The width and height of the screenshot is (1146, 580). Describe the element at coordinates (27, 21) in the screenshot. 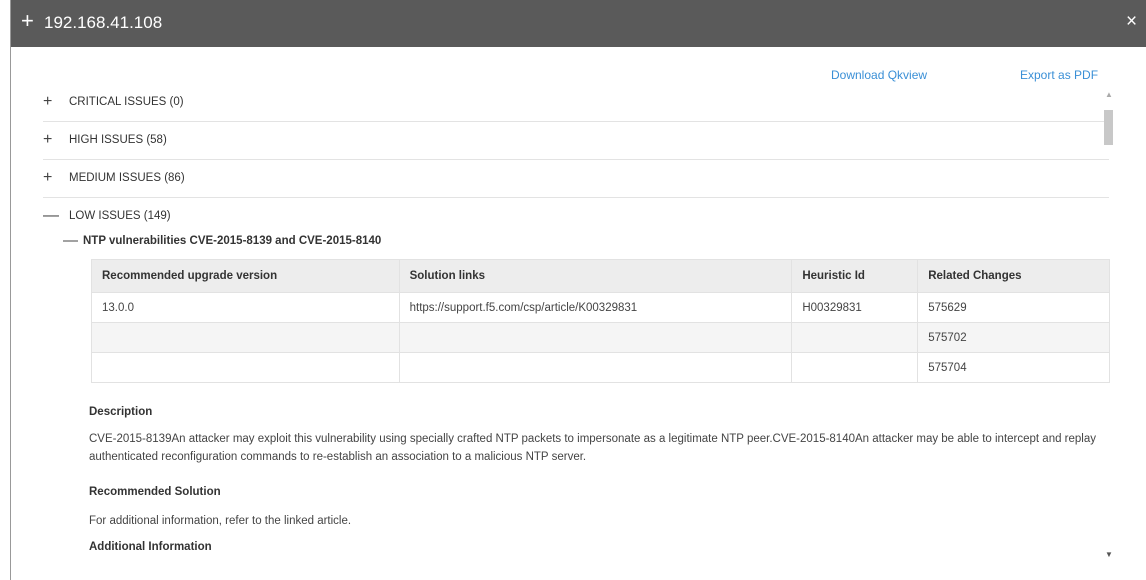

I see `expand-icon: +` at that location.